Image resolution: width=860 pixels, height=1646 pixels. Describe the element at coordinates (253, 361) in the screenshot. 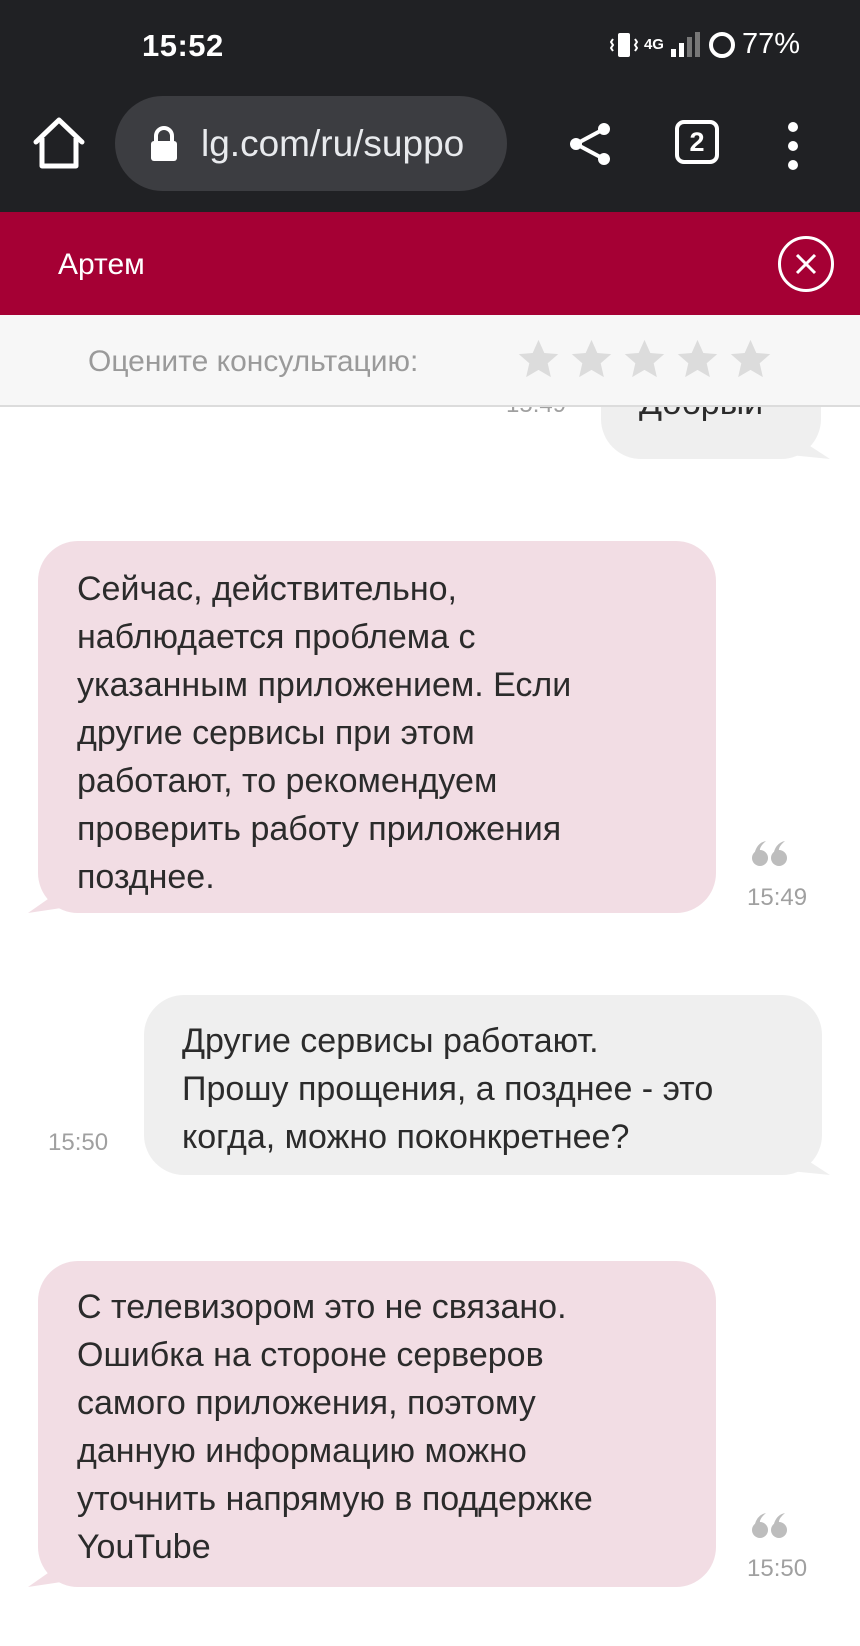

I see `rating-label: Оцените консультацию:` at that location.